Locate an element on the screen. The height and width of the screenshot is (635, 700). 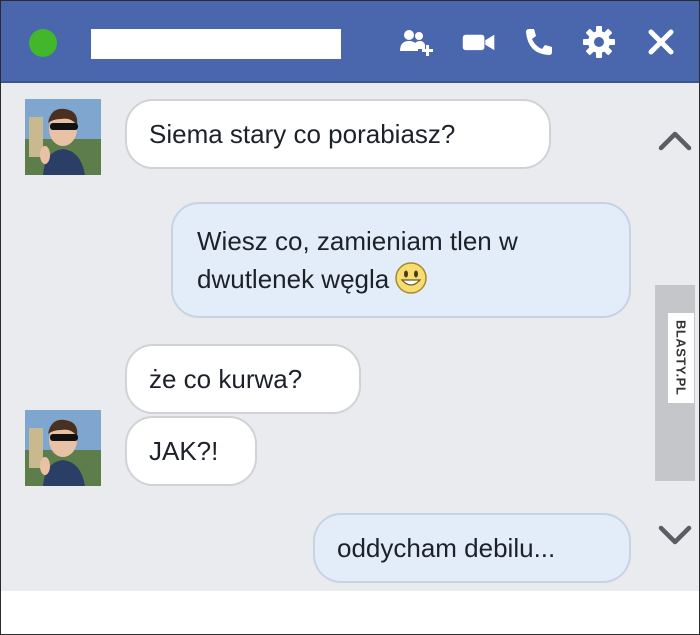
message-bubble-incoming: JAK?! is located at coordinates (191, 451).